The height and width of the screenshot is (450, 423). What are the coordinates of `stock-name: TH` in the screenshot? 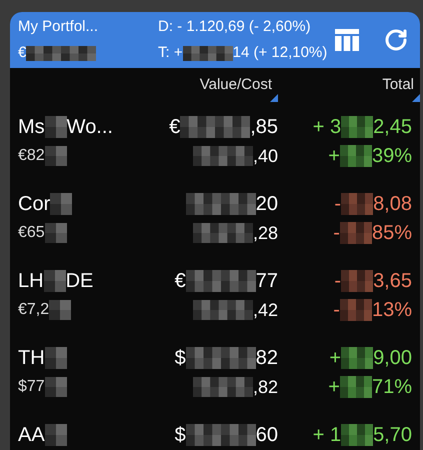 It's located at (31, 358).